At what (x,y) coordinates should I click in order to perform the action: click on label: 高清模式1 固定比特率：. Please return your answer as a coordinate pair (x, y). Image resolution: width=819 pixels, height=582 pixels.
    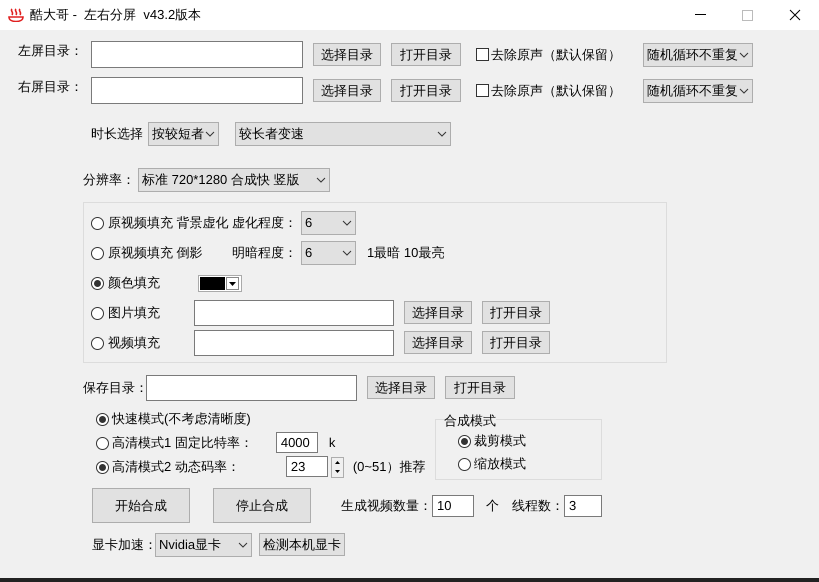
    Looking at the image, I should click on (182, 443).